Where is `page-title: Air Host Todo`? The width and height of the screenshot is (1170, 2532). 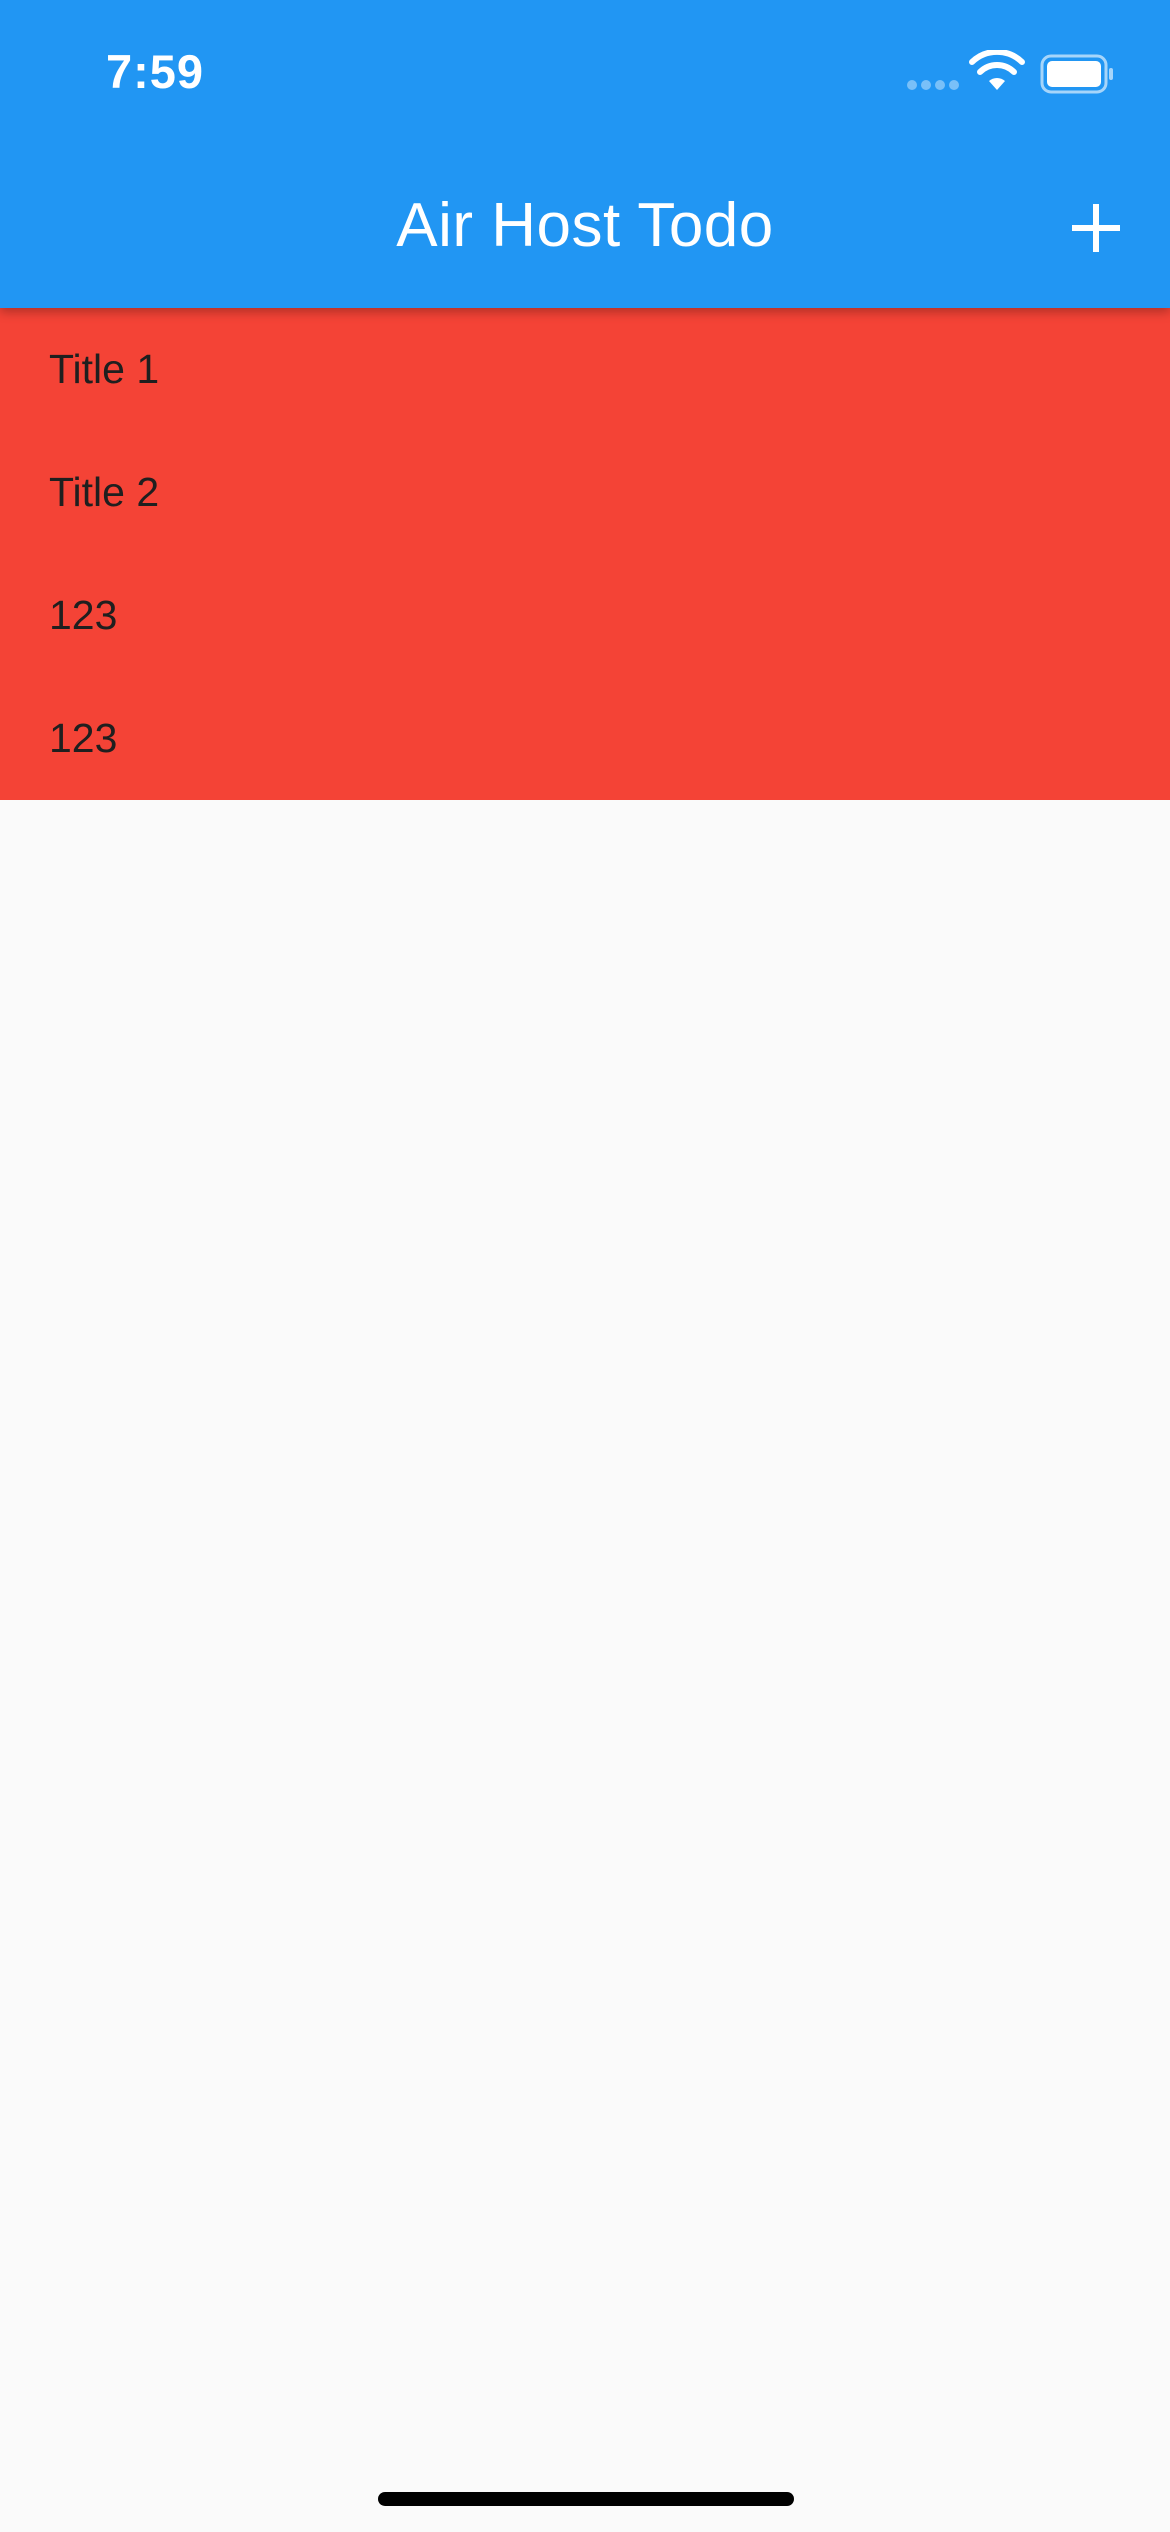
page-title: Air Host Todo is located at coordinates (585, 225).